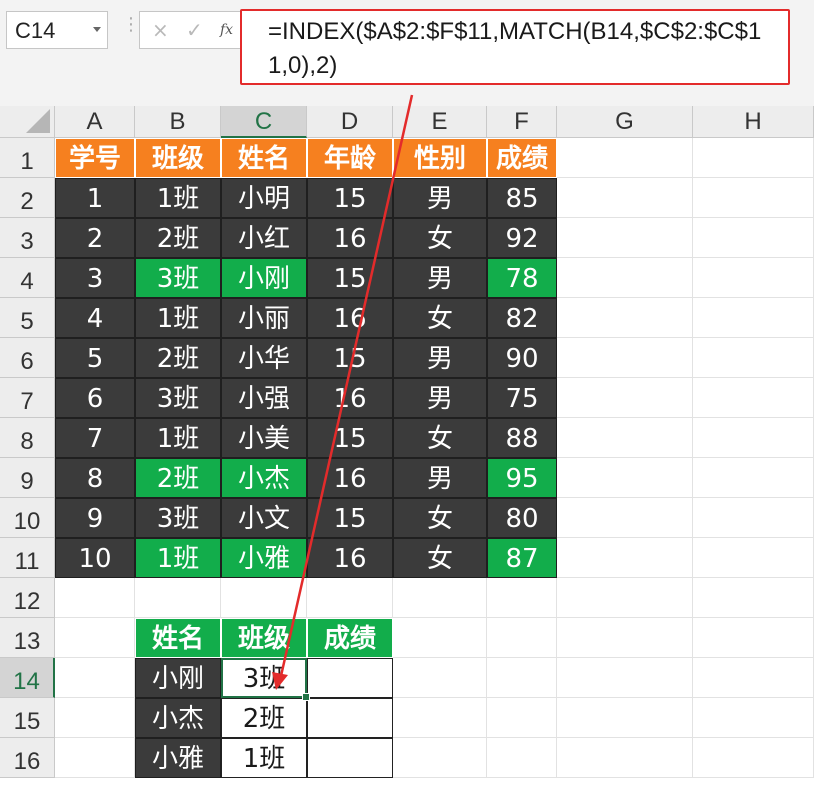 This screenshot has height=786, width=814. I want to click on chevron-down-icon, so click(97, 29).